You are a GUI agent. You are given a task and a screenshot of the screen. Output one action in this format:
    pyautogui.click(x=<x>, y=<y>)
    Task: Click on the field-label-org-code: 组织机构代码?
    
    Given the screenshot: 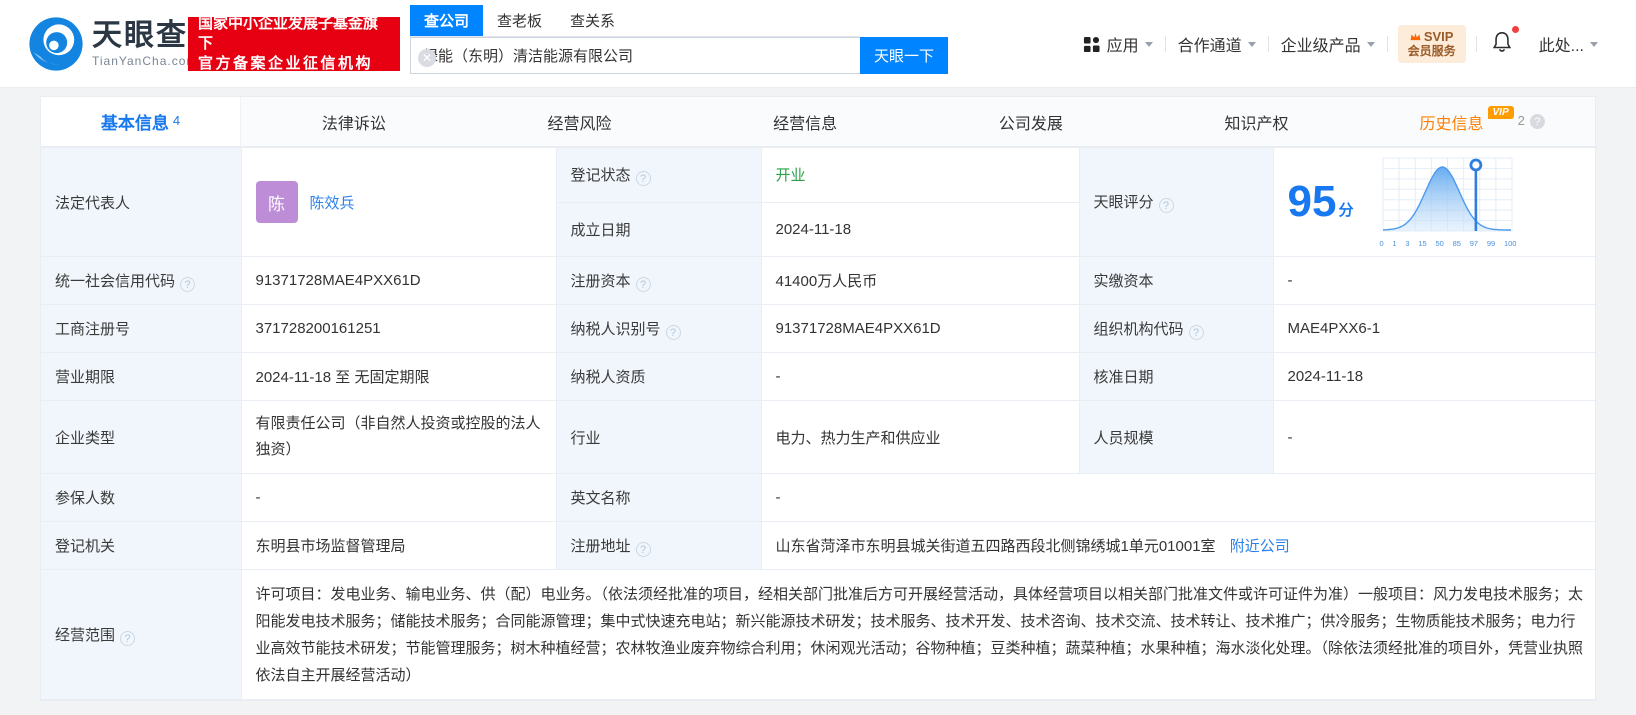 What is the action you would take?
    pyautogui.click(x=1176, y=328)
    